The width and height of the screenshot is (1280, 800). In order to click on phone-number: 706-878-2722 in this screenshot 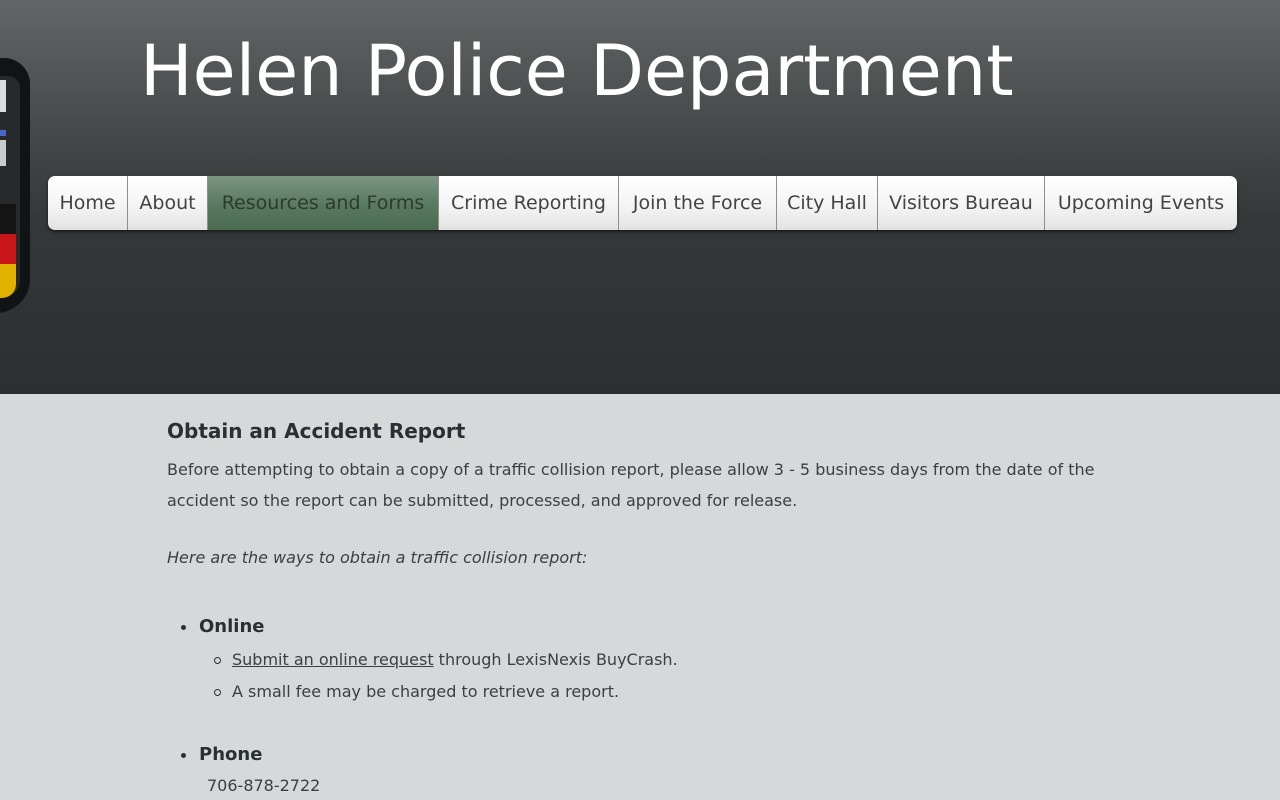, I will do `click(264, 785)`.